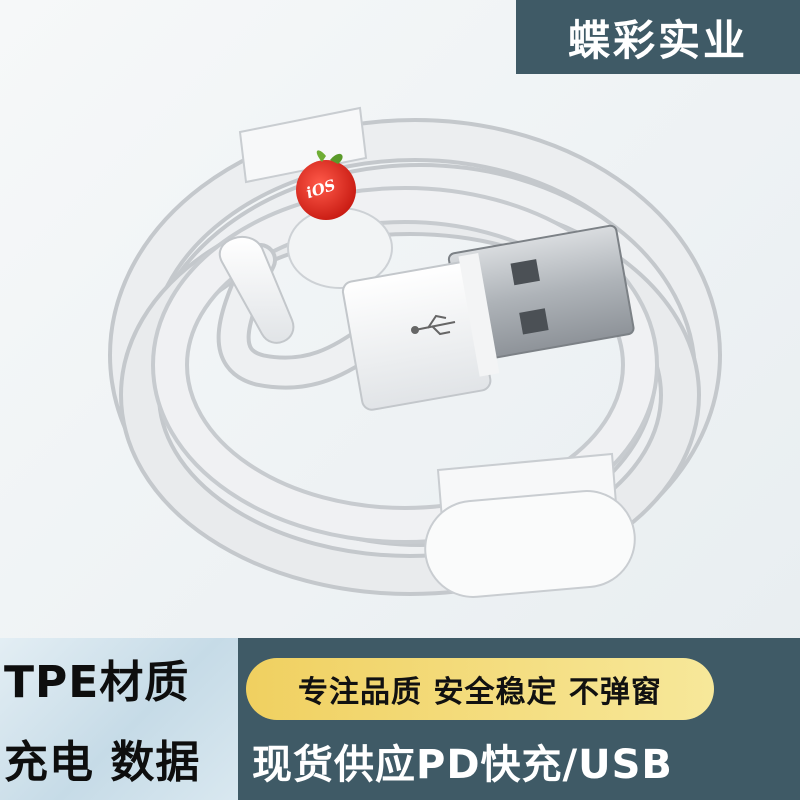 This screenshot has width=800, height=800. I want to click on brand-banner: 蝶彩实业, so click(658, 37).